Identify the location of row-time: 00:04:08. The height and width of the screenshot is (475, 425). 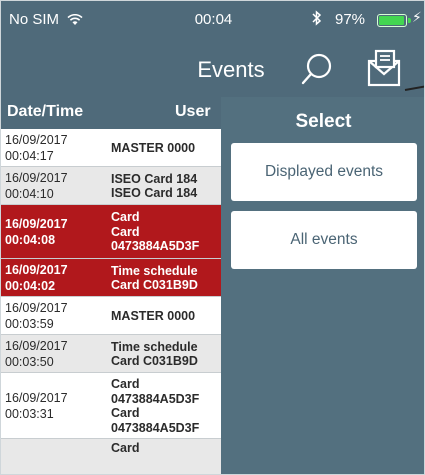
(30, 240).